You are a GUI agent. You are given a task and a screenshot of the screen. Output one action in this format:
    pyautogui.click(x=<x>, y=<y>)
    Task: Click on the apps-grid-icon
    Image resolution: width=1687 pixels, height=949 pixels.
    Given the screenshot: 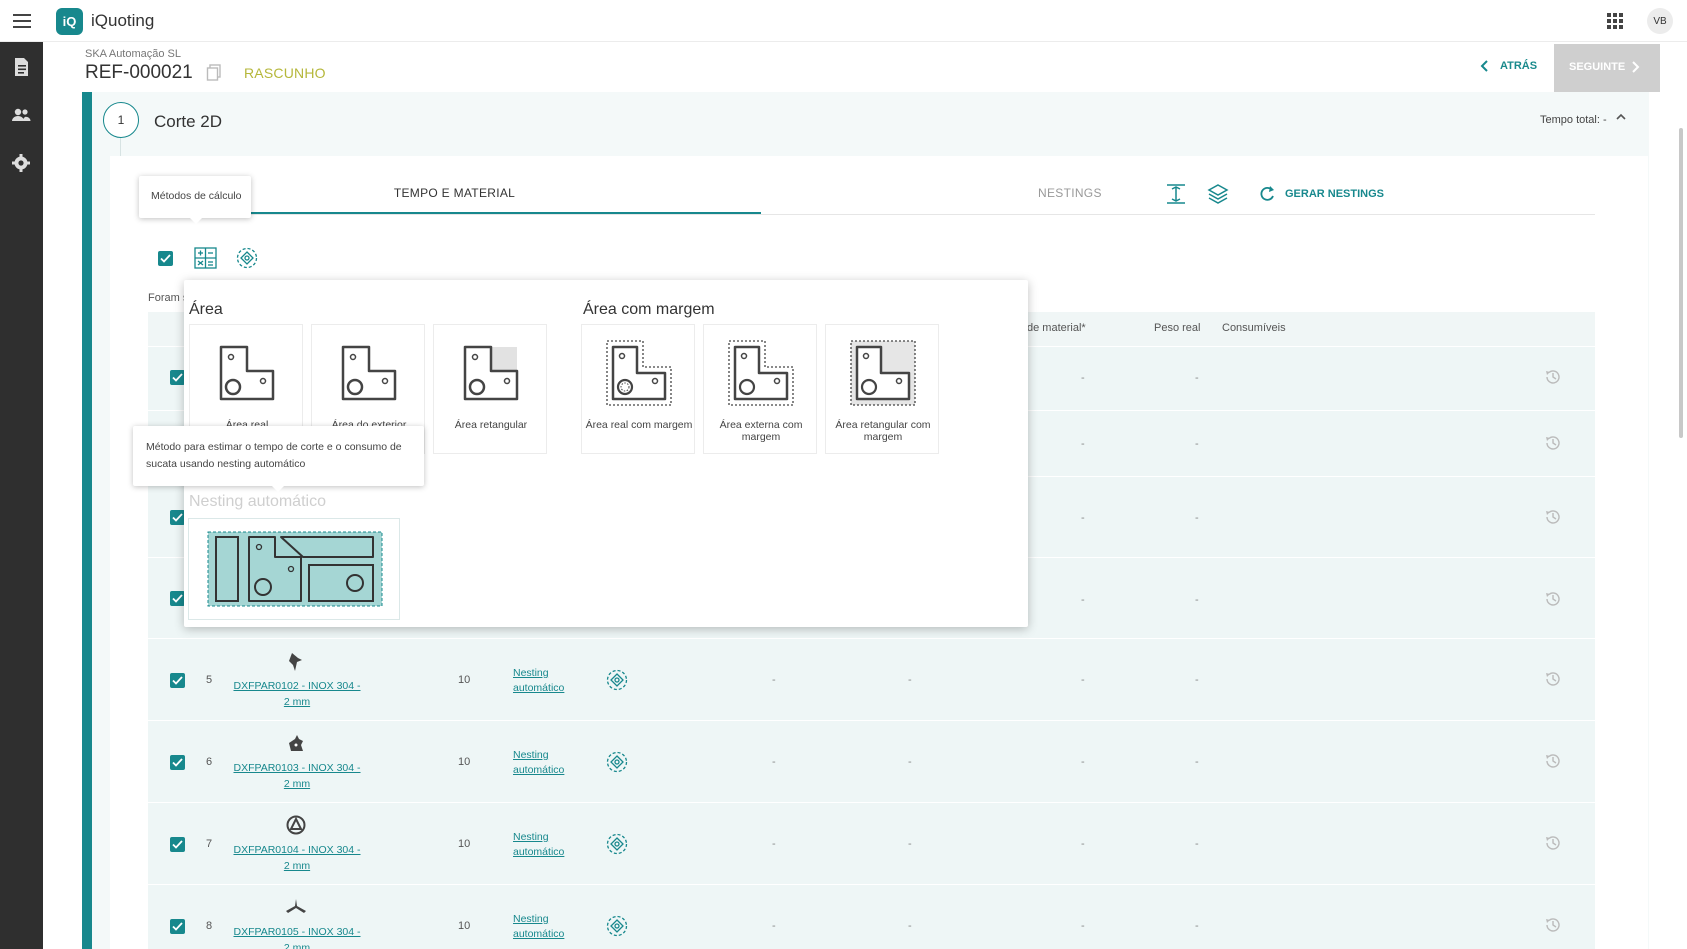 What is the action you would take?
    pyautogui.click(x=1615, y=21)
    